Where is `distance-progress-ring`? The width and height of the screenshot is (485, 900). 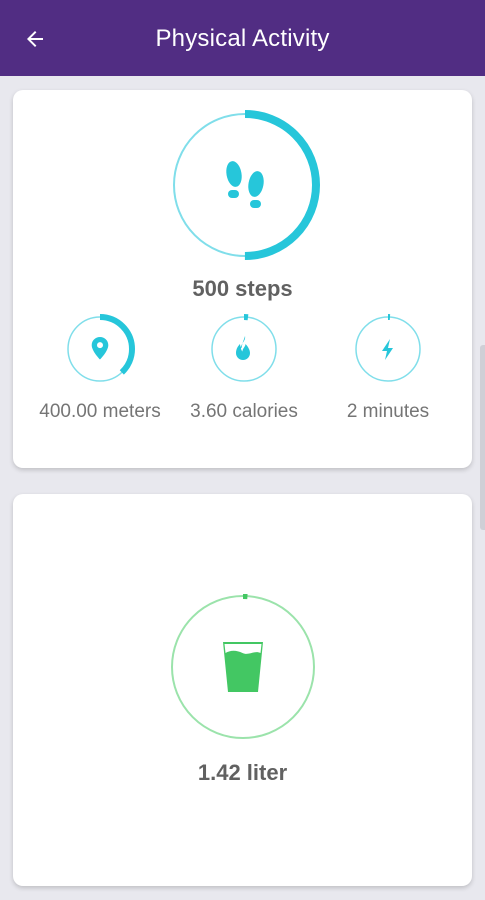 distance-progress-ring is located at coordinates (100, 349).